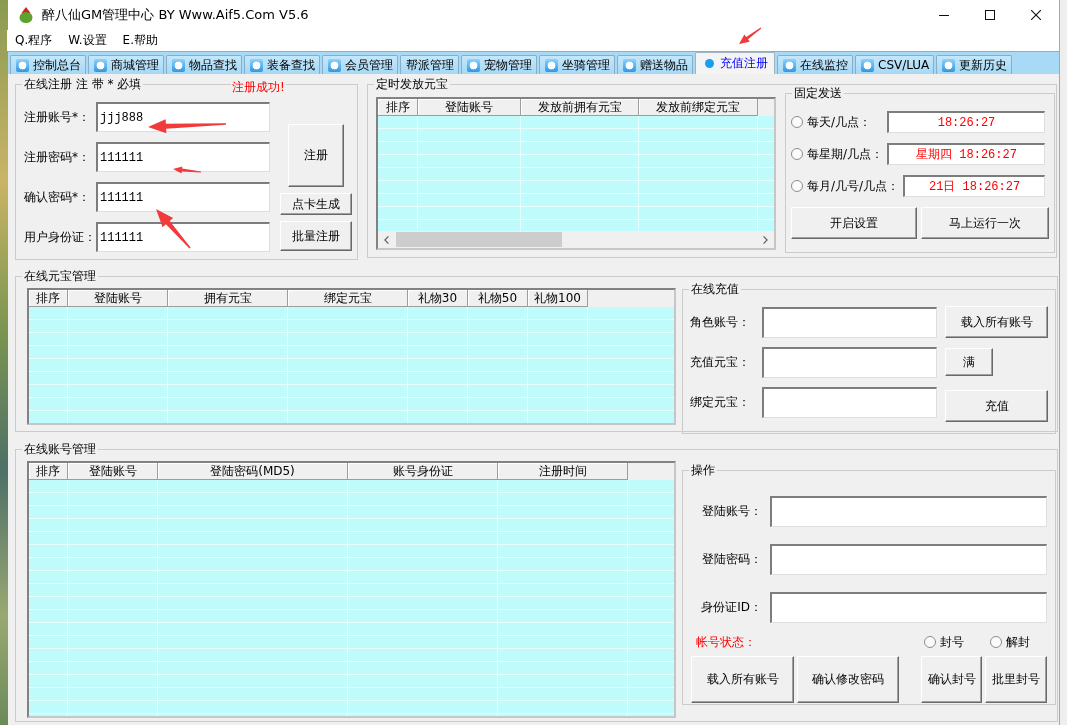 The width and height of the screenshot is (1067, 725). I want to click on column-header: 发放前拥有元宝, so click(580, 107).